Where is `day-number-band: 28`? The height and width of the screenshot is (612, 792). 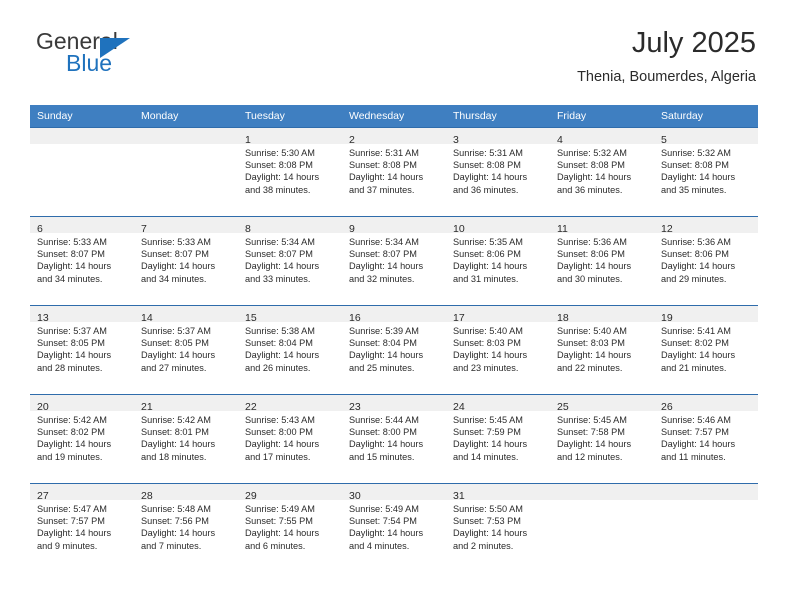 day-number-band: 28 is located at coordinates (186, 493).